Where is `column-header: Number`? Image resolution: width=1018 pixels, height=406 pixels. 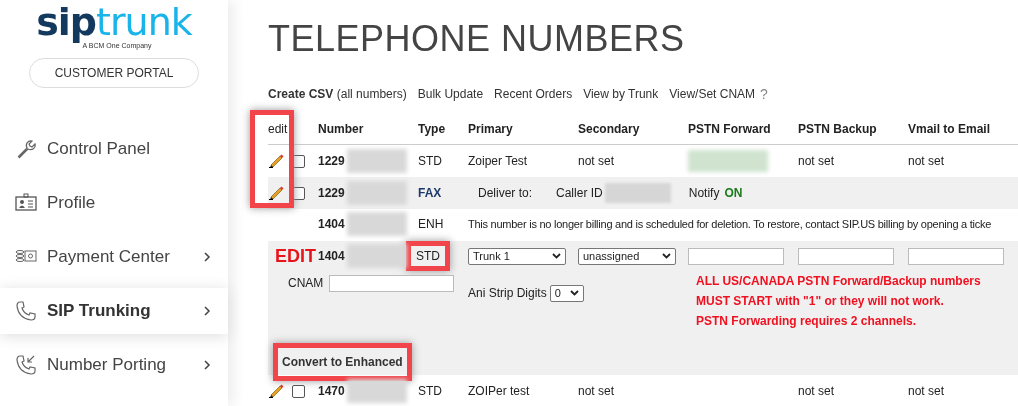
column-header: Number is located at coordinates (341, 129).